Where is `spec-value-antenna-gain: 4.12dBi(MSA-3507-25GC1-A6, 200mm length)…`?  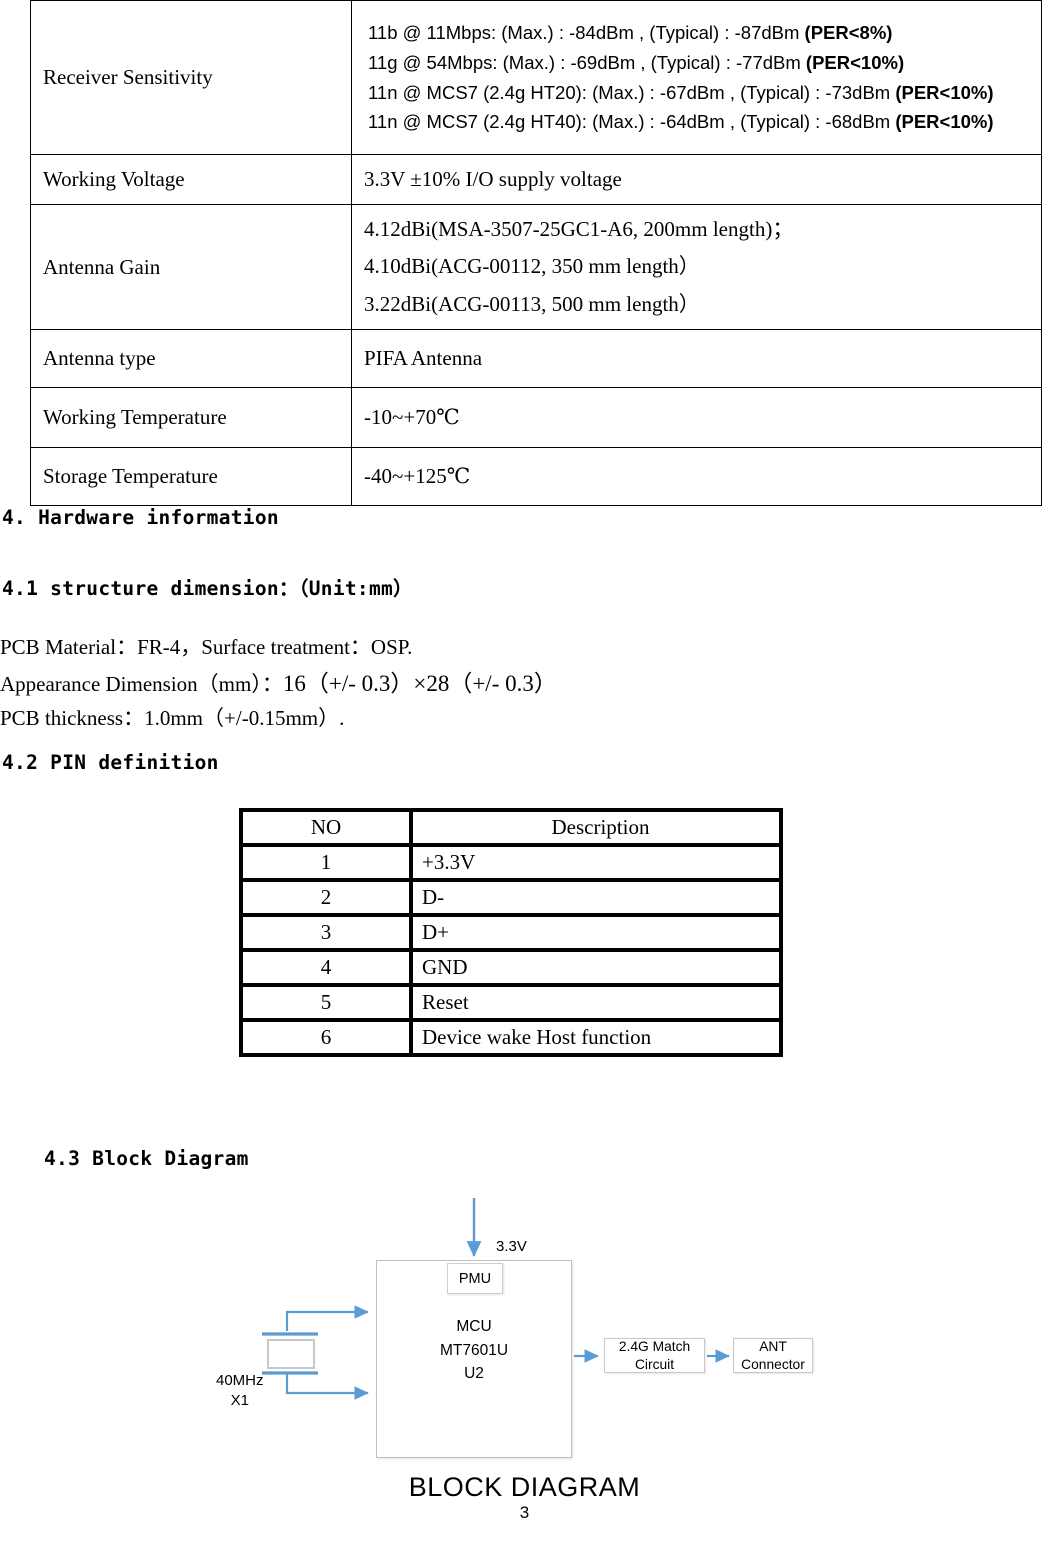 spec-value-antenna-gain: 4.12dBi(MSA-3507-25GC1-A6, 200mm length)… is located at coordinates (696, 267).